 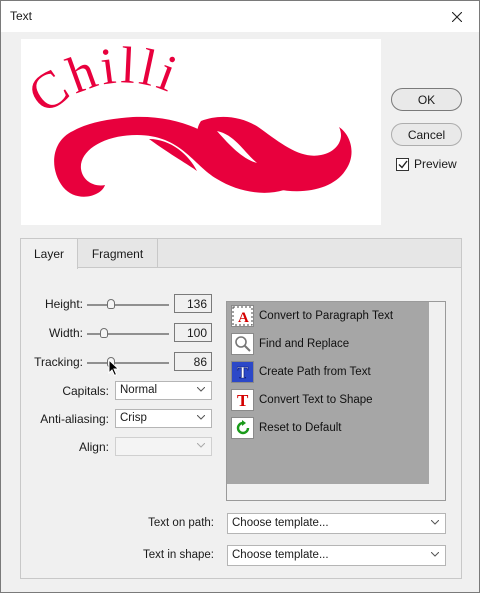 What do you see at coordinates (242, 428) in the screenshot?
I see `reset-icon` at bounding box center [242, 428].